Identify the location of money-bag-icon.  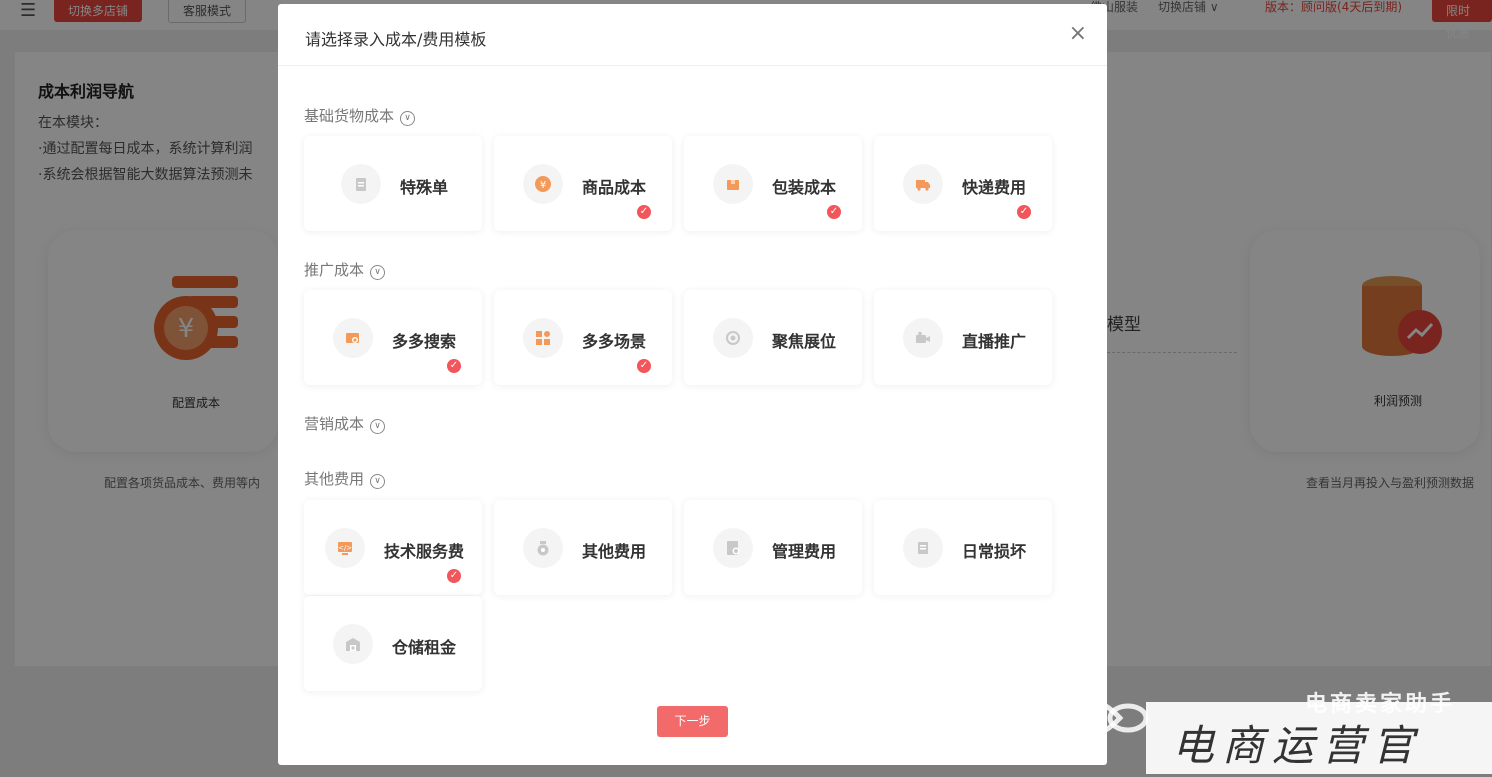
(543, 548).